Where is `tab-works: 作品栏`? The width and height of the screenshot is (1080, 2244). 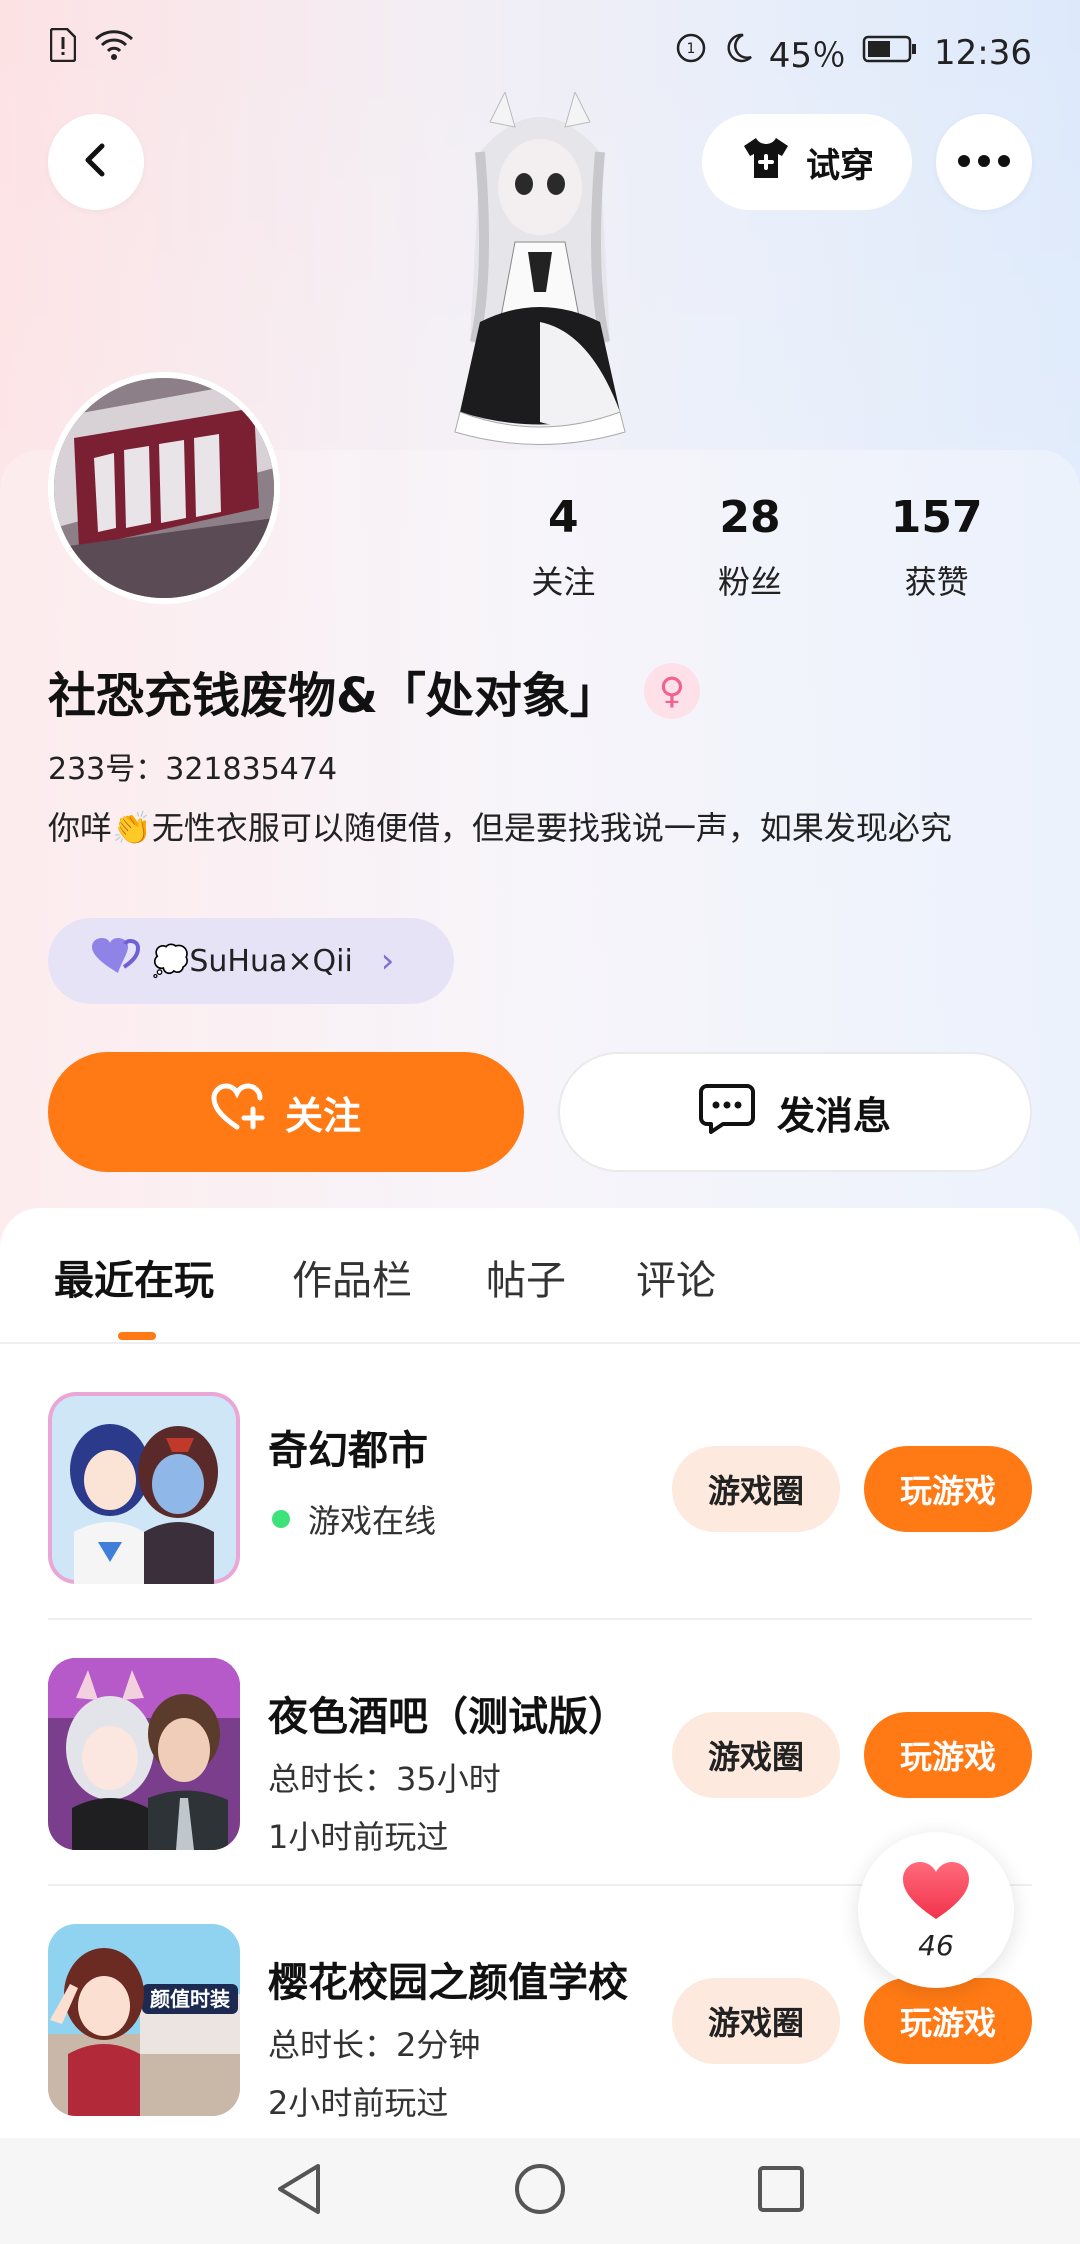
tab-works: 作品栏 is located at coordinates (352, 1277).